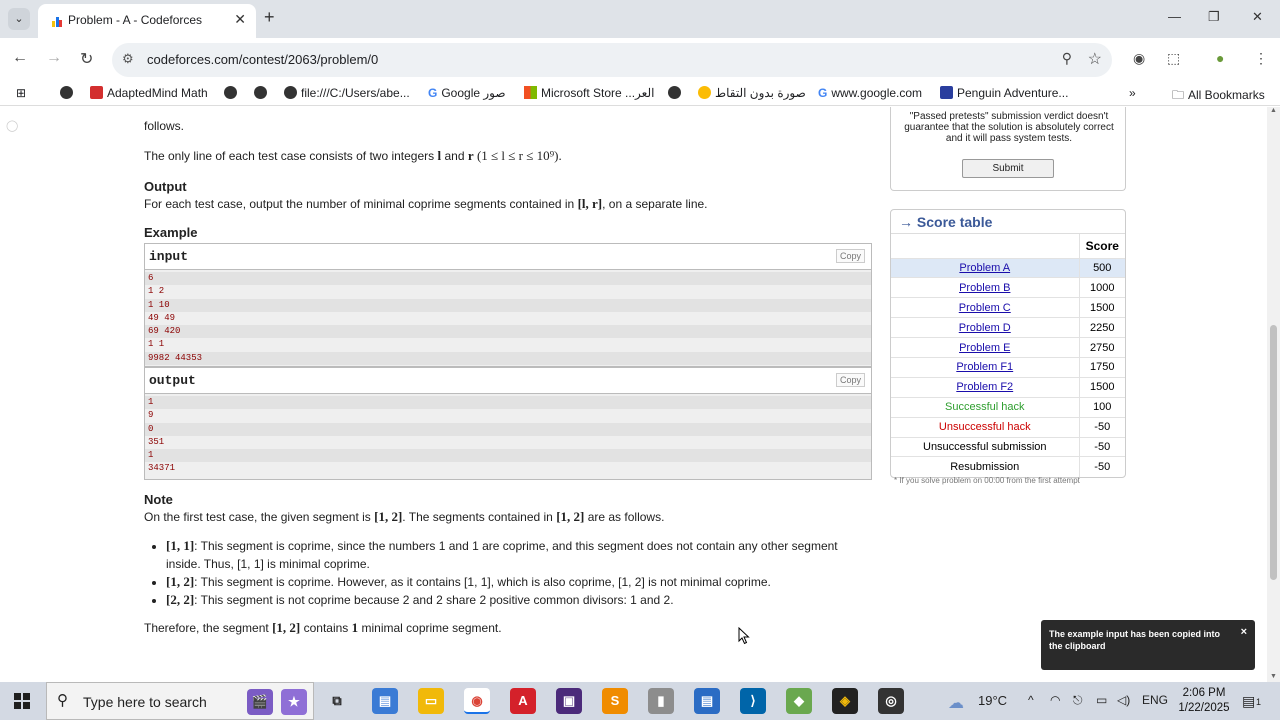 The height and width of the screenshot is (720, 1280). What do you see at coordinates (1155, 700) in the screenshot?
I see `language-indicator: ENG` at bounding box center [1155, 700].